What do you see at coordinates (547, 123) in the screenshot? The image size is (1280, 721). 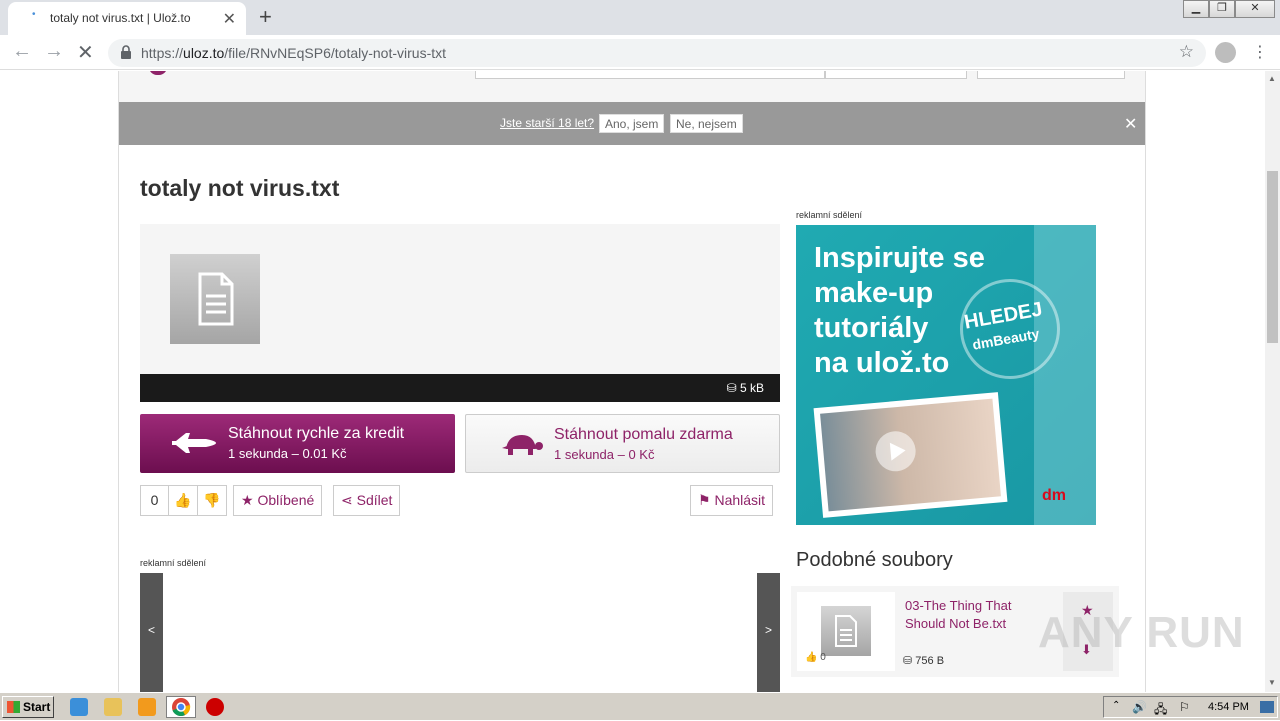 I see `age-question-link: Jste starší 18 let?` at bounding box center [547, 123].